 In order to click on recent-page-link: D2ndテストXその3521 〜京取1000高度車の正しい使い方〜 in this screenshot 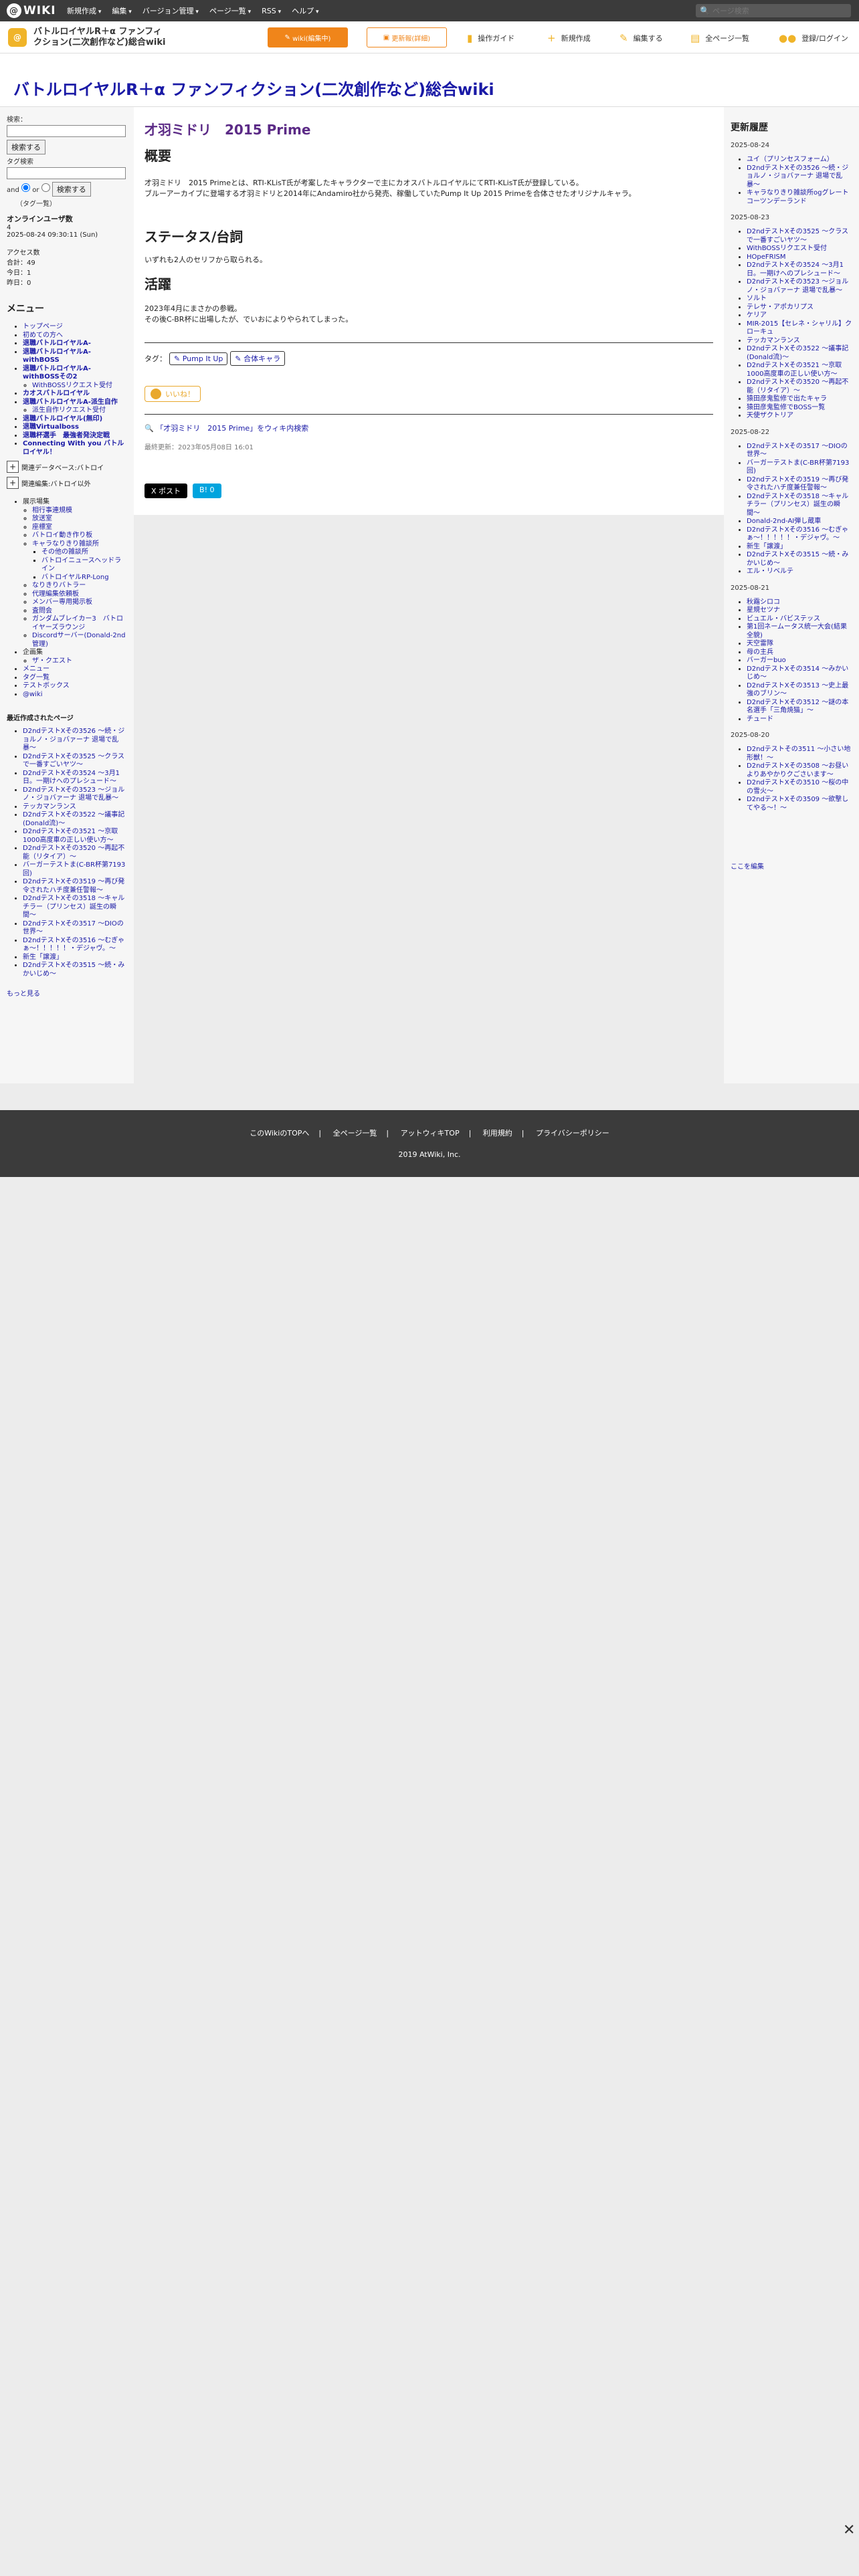, I will do `click(71, 836)`.